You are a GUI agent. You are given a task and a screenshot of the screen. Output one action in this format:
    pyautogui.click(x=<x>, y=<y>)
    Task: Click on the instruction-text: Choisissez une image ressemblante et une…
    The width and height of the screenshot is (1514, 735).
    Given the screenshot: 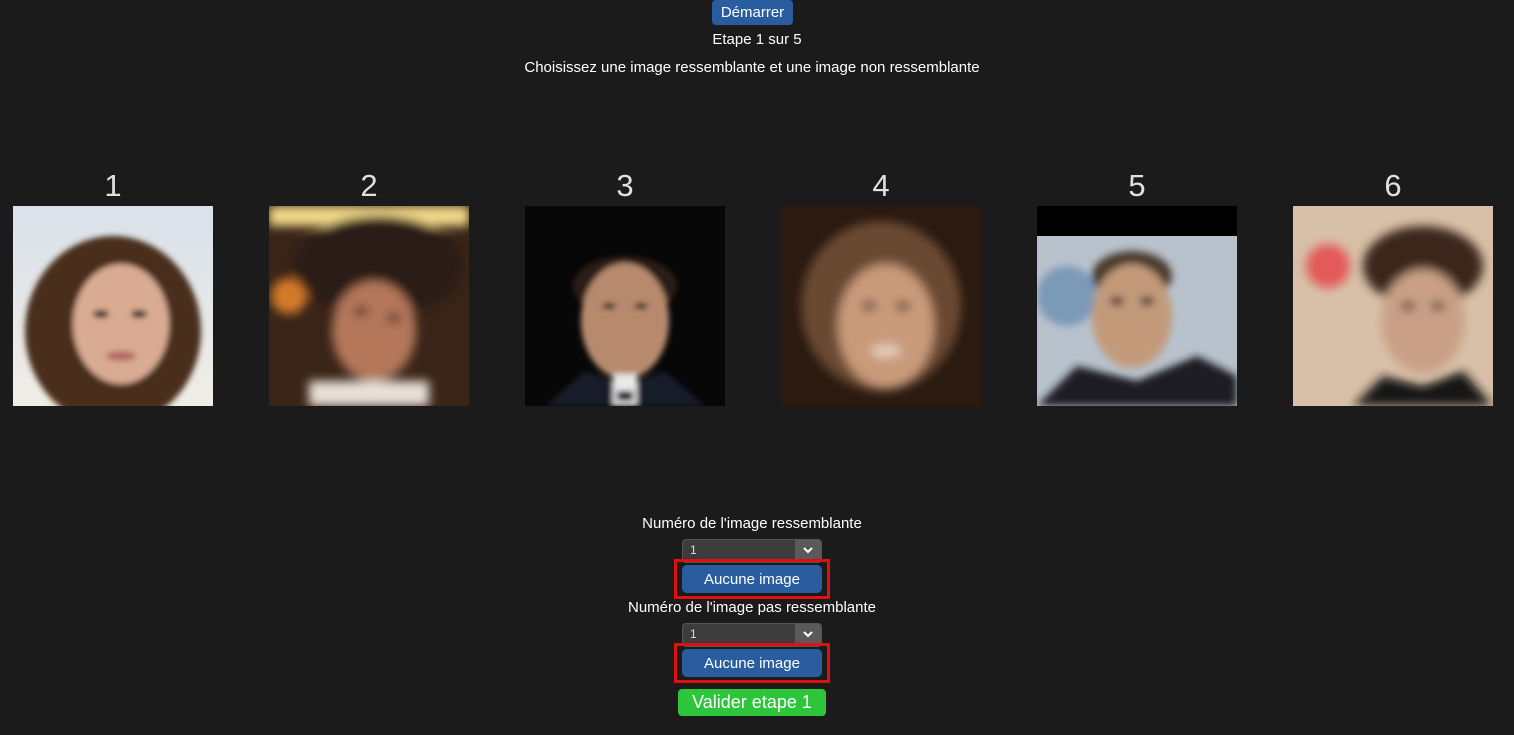 What is the action you would take?
    pyautogui.click(x=752, y=67)
    